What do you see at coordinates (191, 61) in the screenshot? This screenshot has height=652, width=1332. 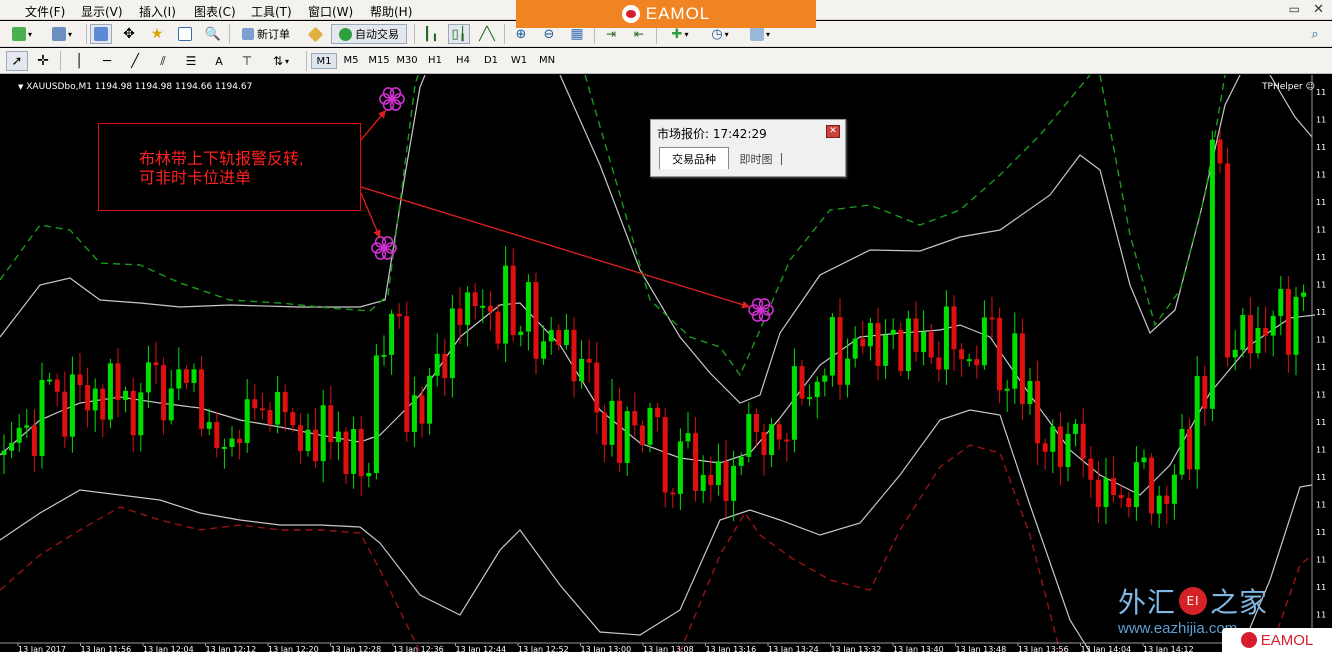 I see `fibonacci-tool: ☰` at bounding box center [191, 61].